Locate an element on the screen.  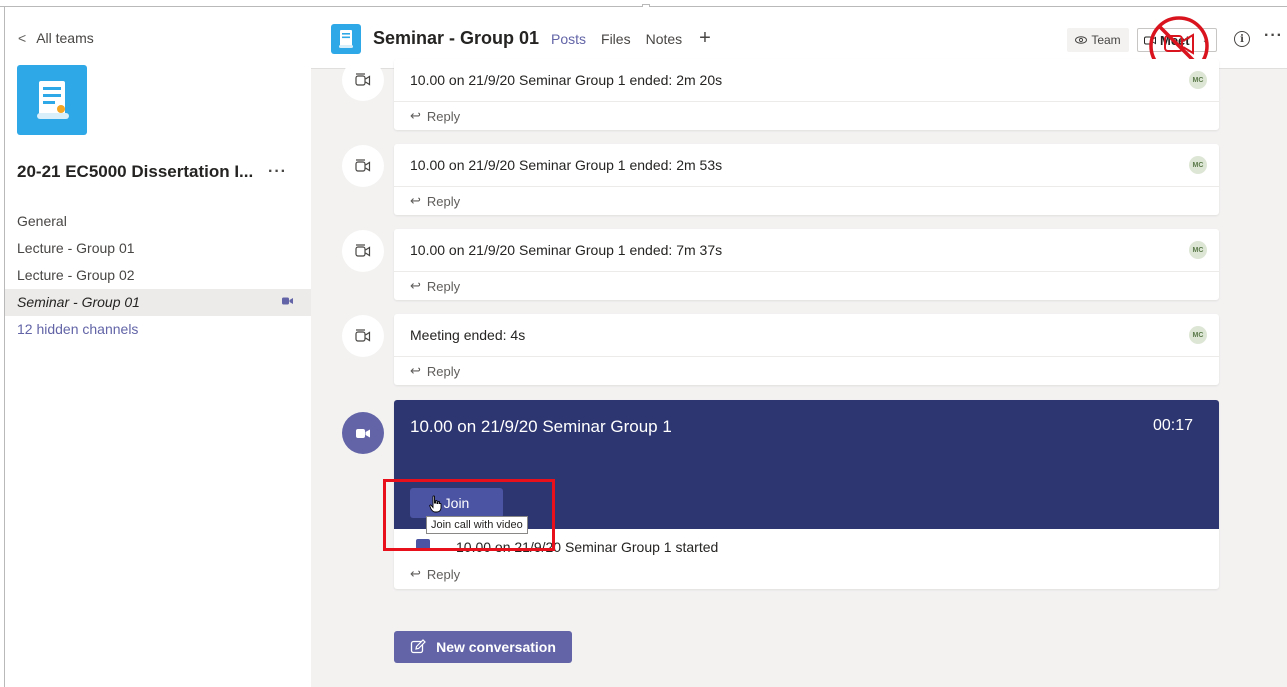
team-name: 20-21 EC5000 Dissertation I... ··· is located at coordinates (152, 172).